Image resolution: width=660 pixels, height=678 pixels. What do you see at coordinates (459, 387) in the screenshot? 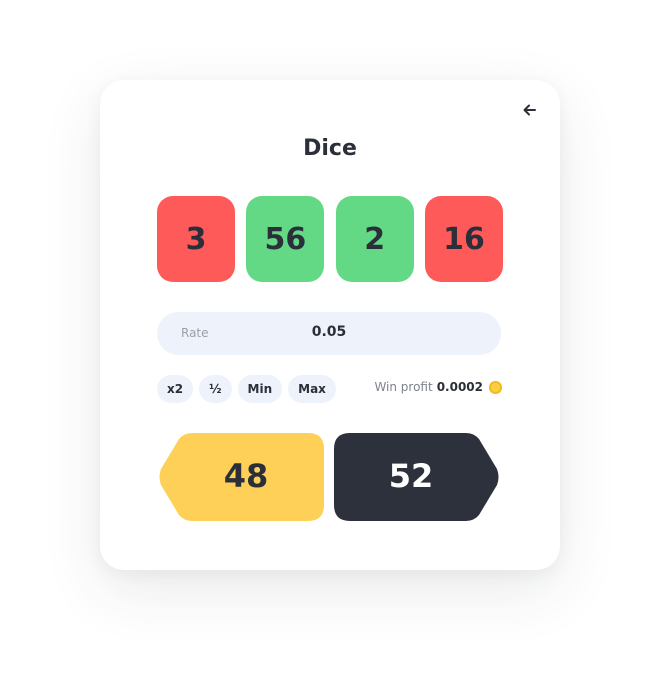
I see `win-profit-amount: 0.0002` at bounding box center [459, 387].